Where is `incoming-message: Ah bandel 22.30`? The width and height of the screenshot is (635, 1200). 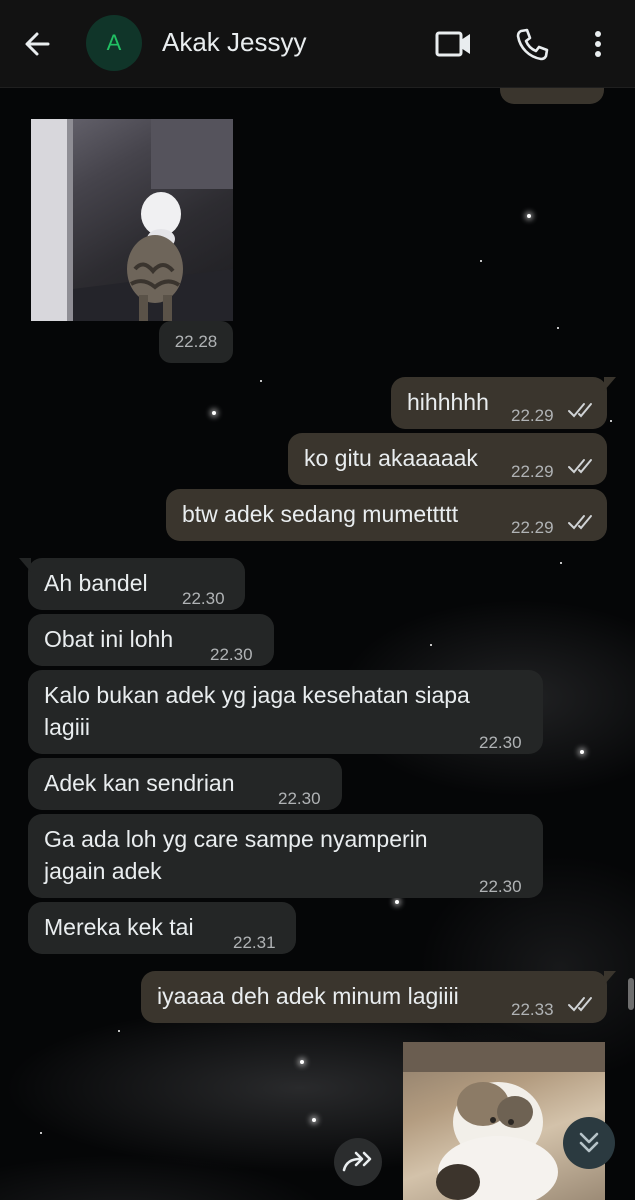 incoming-message: Ah bandel 22.30 is located at coordinates (132, 584).